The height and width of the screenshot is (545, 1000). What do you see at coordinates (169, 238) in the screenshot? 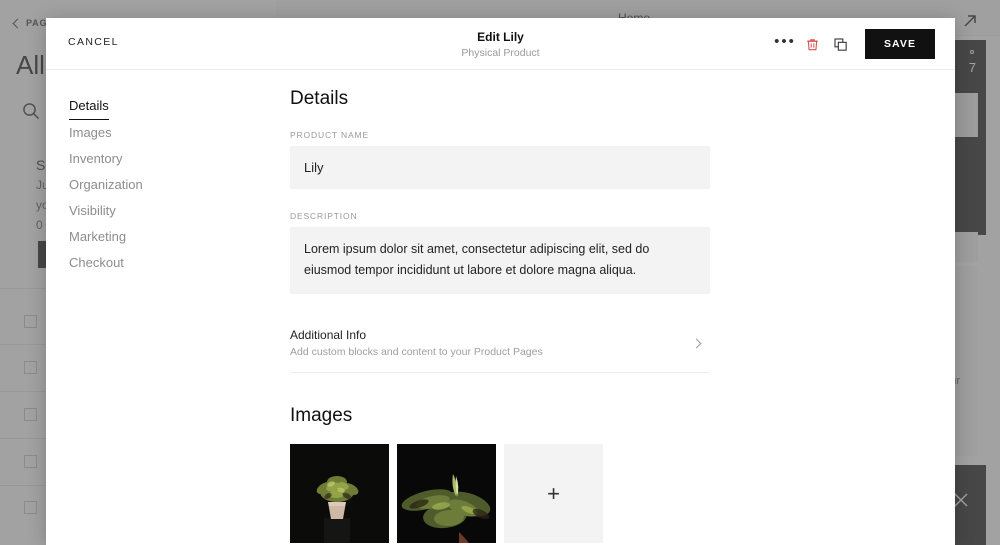
I see `nav-item-marketing: Marketing` at bounding box center [169, 238].